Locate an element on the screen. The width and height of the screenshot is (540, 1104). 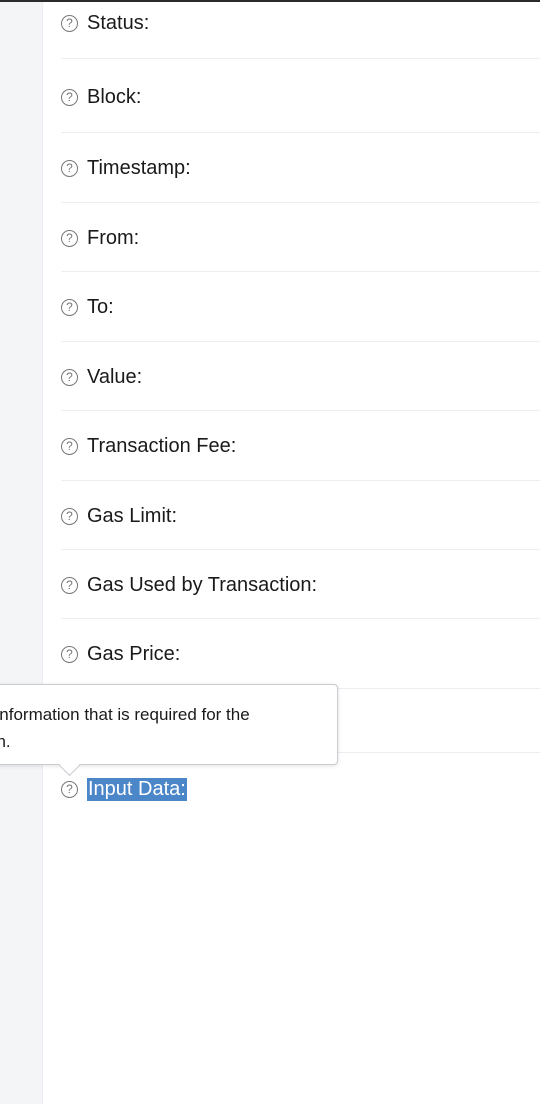
field-label-from: From: is located at coordinates (113, 237).